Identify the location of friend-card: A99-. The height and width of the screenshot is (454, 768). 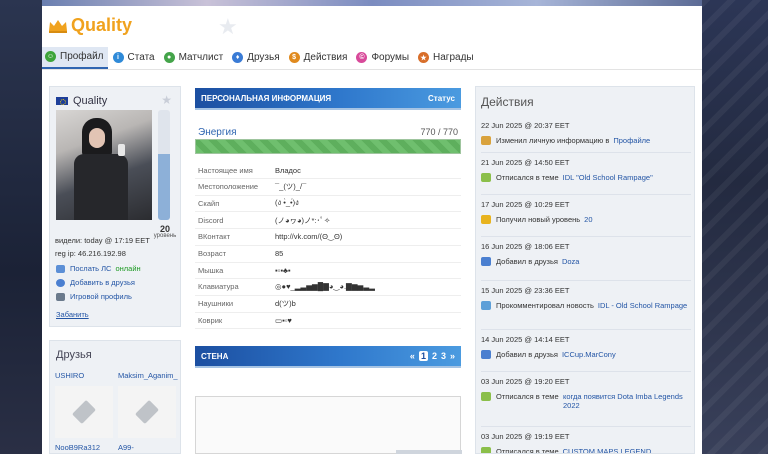
(149, 447).